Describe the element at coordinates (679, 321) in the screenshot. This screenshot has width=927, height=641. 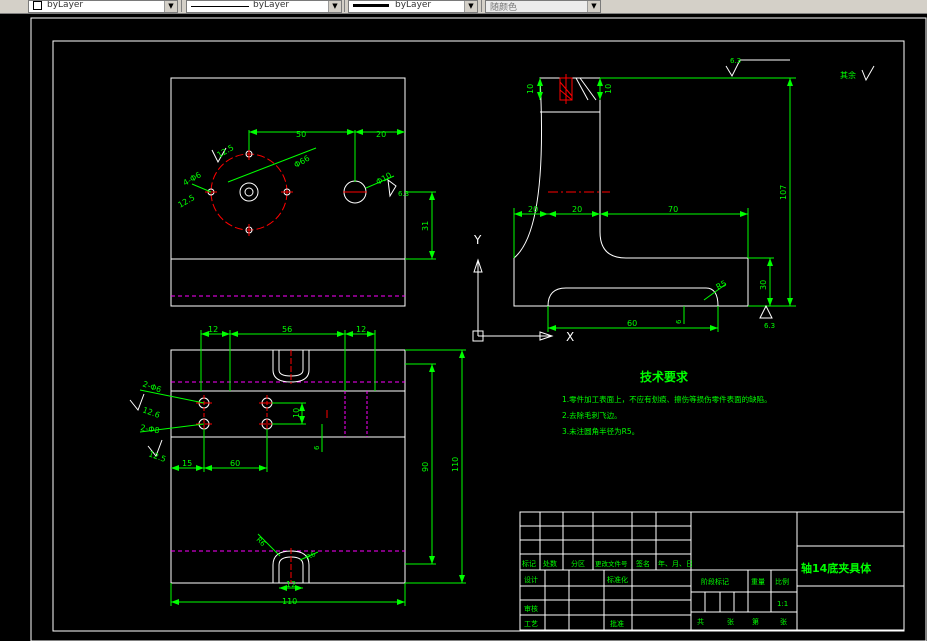
I see `dim-side-6: 6` at that location.